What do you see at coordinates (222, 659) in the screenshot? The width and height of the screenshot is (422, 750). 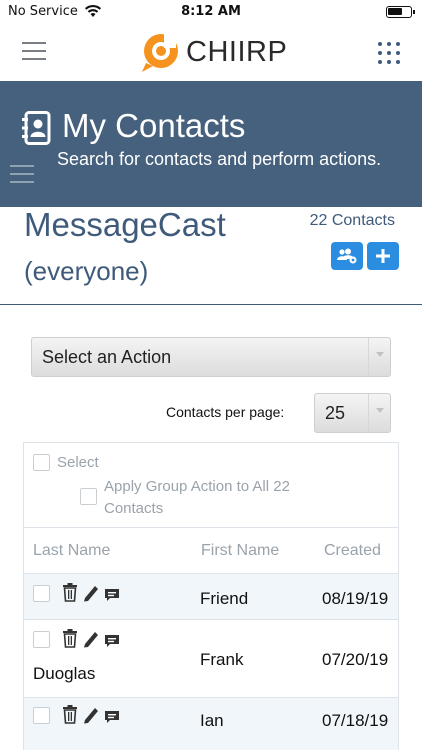 I see `cell-first-name: Frank` at bounding box center [222, 659].